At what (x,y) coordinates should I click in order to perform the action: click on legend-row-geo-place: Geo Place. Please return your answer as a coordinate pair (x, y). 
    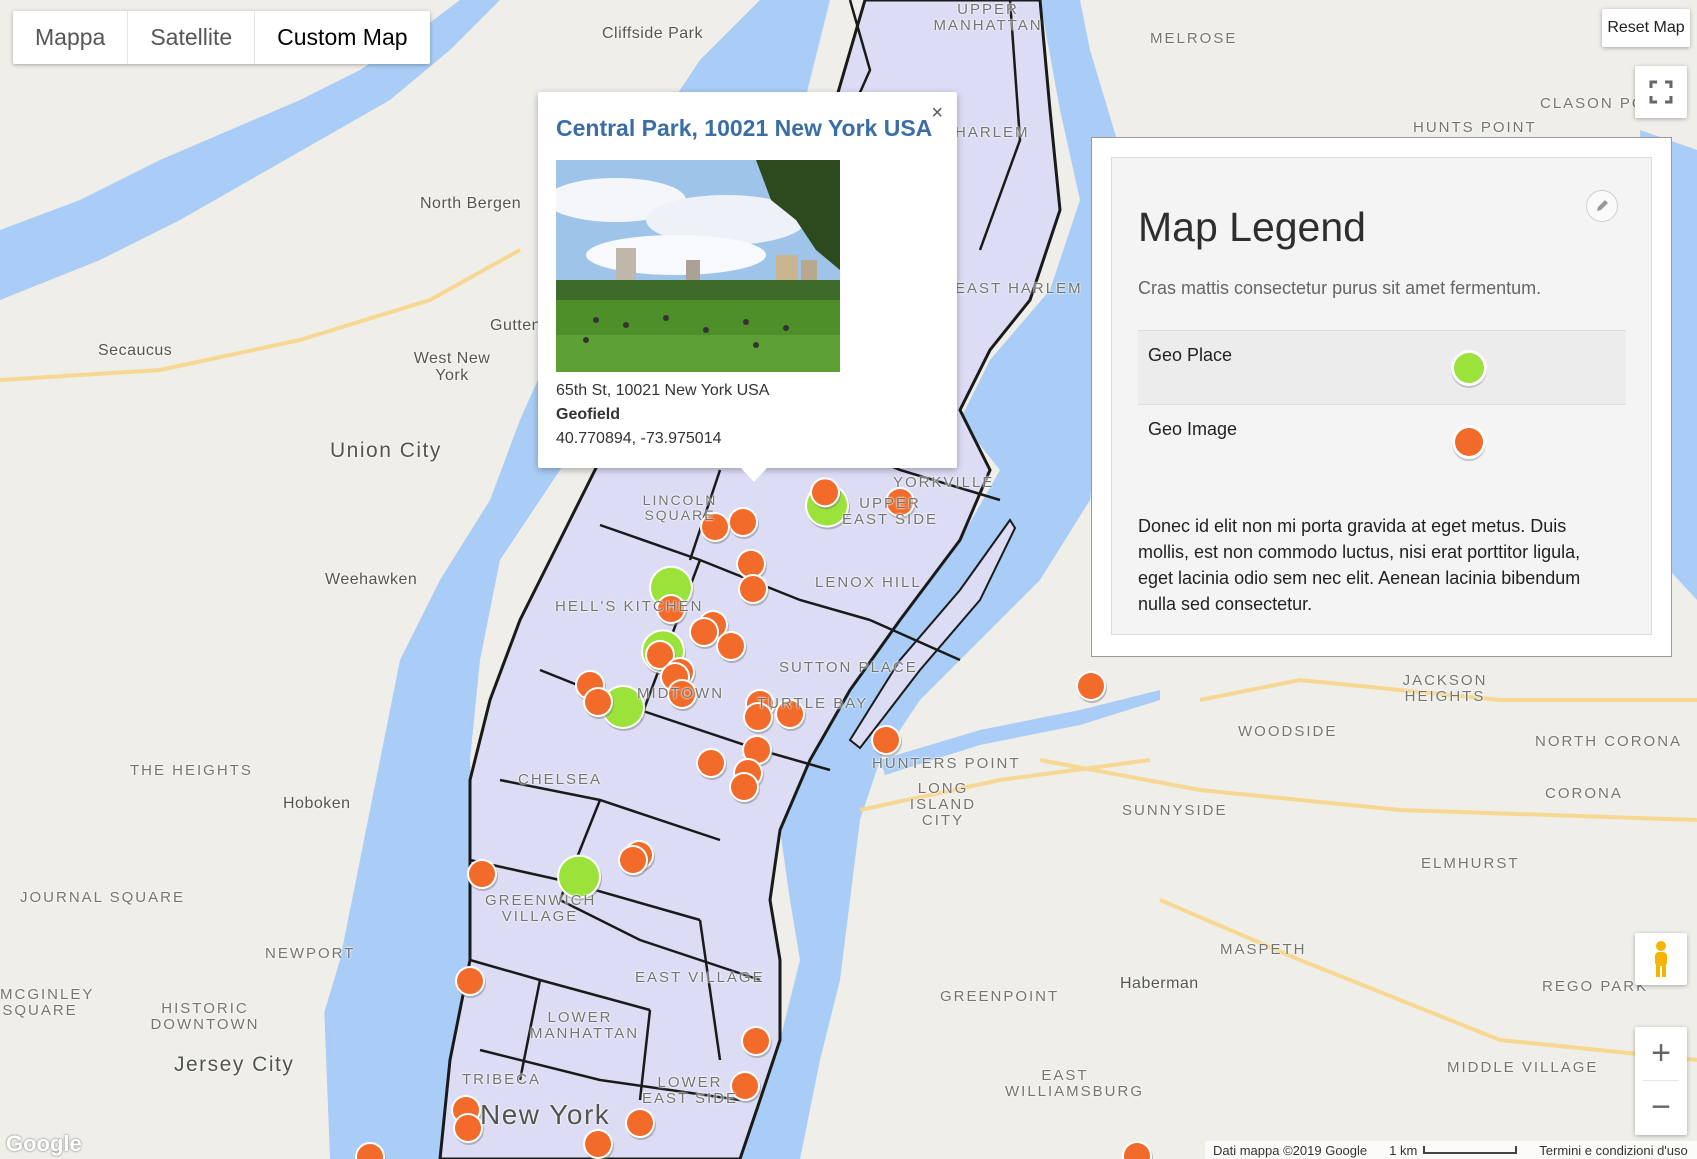
    Looking at the image, I should click on (1382, 367).